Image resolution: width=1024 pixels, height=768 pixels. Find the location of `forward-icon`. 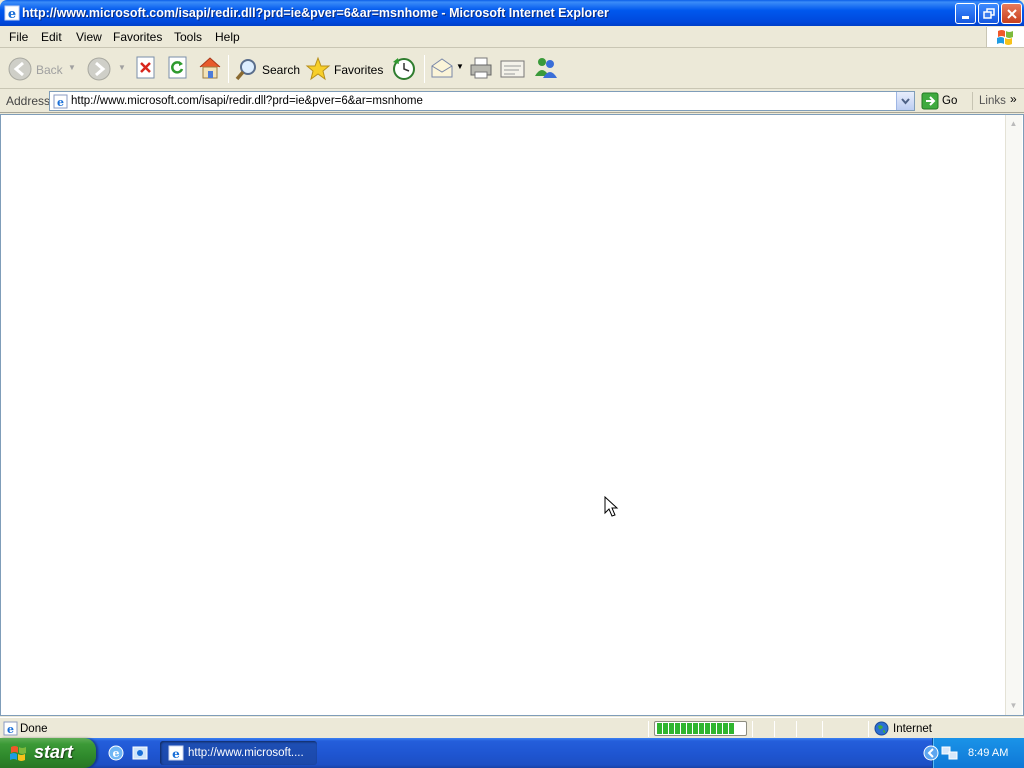

forward-icon is located at coordinates (99, 69).